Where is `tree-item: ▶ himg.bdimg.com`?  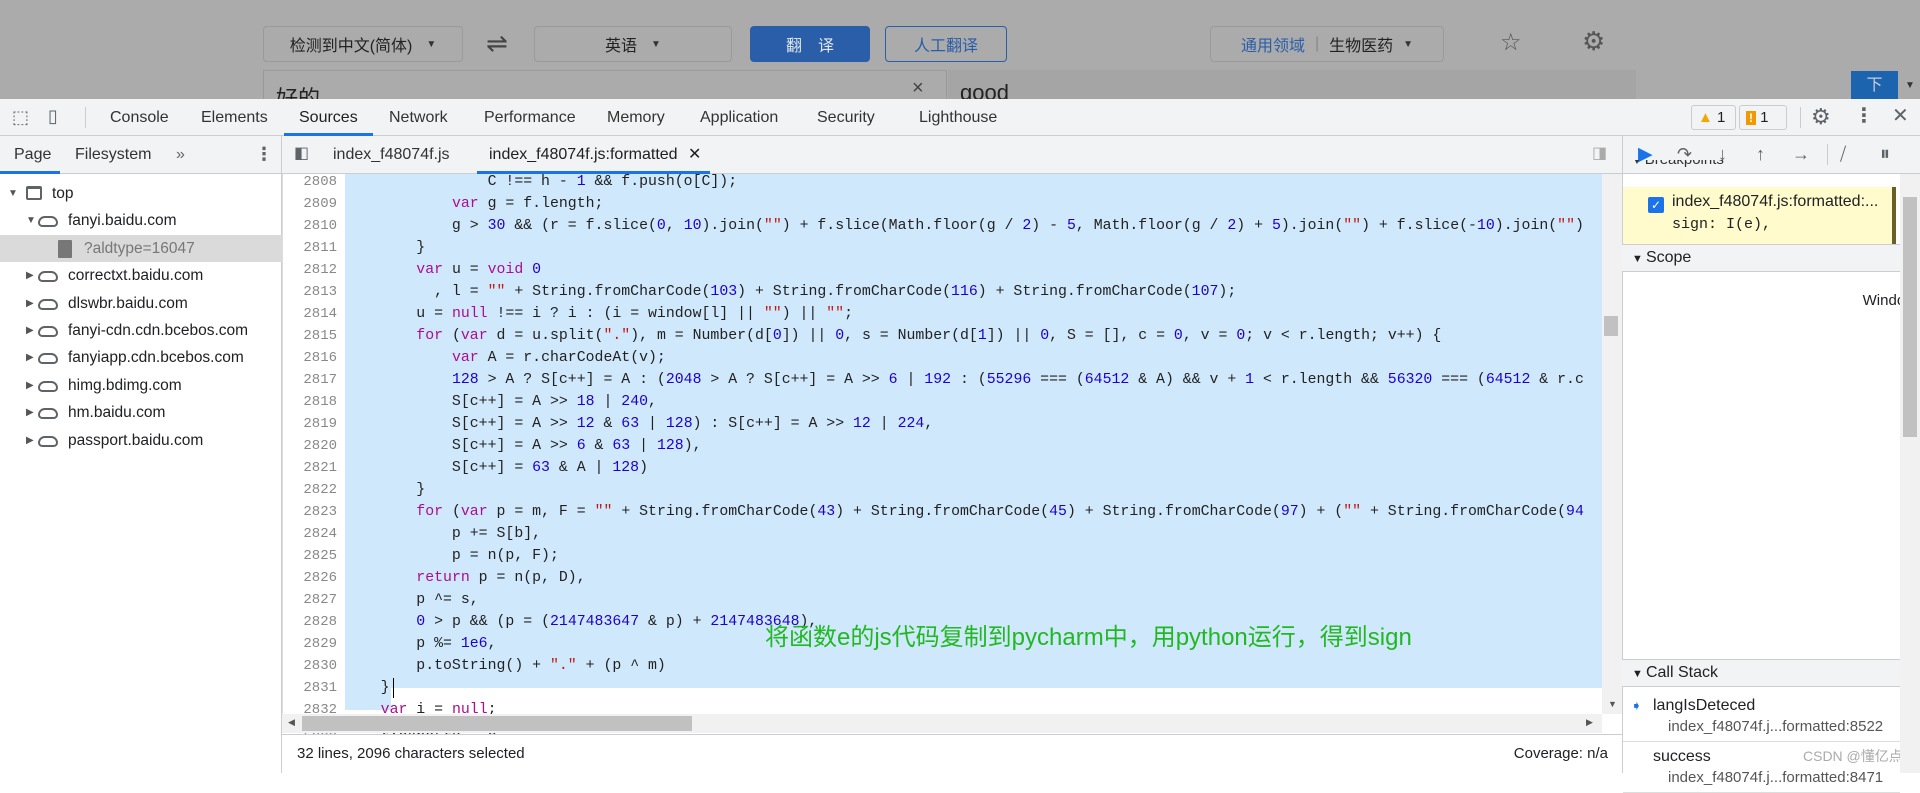 tree-item: ▶ himg.bdimg.com is located at coordinates (141, 385).